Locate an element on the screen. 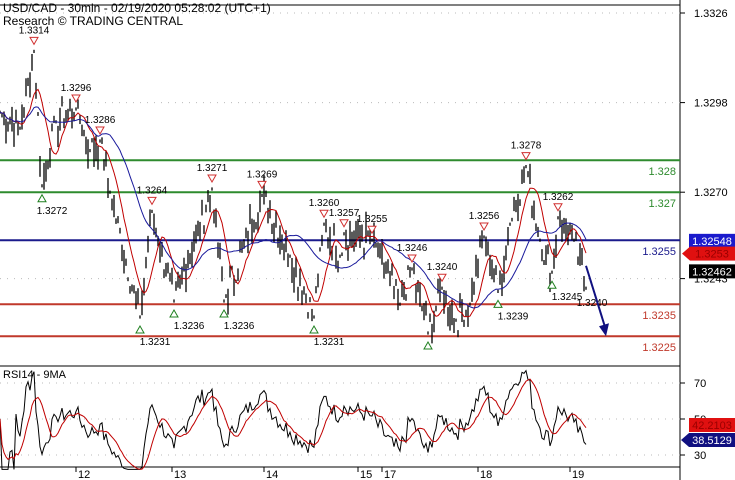  rsi-tag-label: 38.5129 is located at coordinates (712, 441).